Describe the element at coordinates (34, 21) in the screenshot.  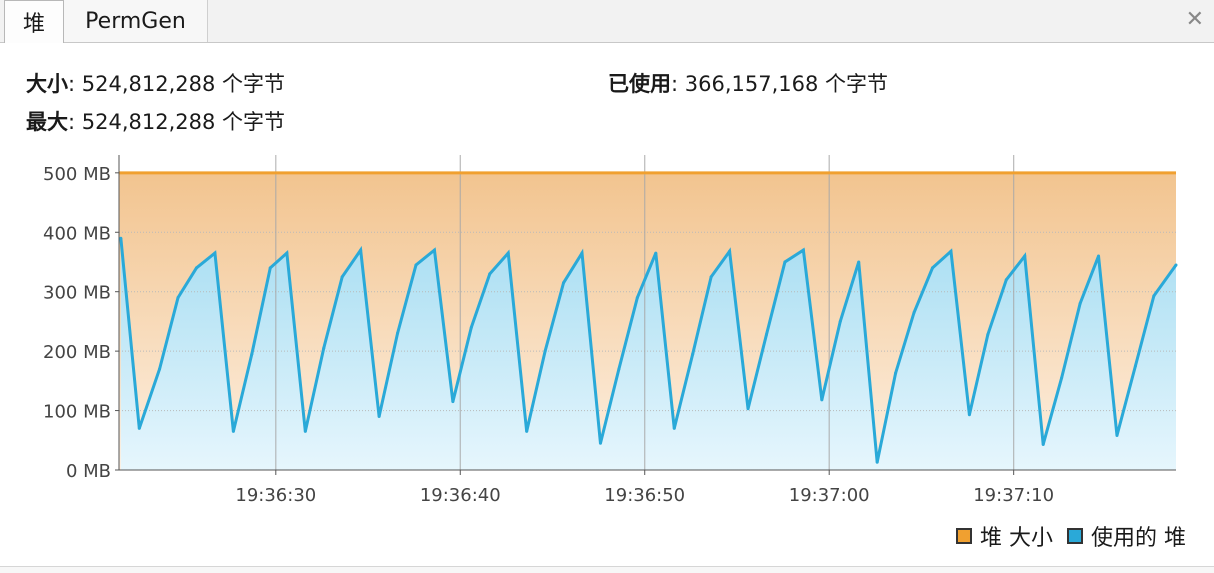
I see `tab-heap: 堆` at that location.